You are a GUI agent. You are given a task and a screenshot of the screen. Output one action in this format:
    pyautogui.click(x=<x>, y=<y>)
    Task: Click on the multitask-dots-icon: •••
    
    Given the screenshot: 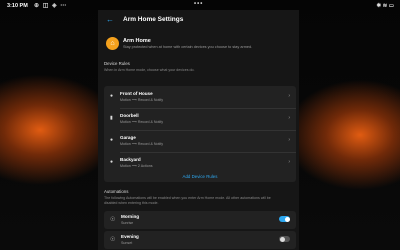 What is the action you would take?
    pyautogui.click(x=198, y=4)
    